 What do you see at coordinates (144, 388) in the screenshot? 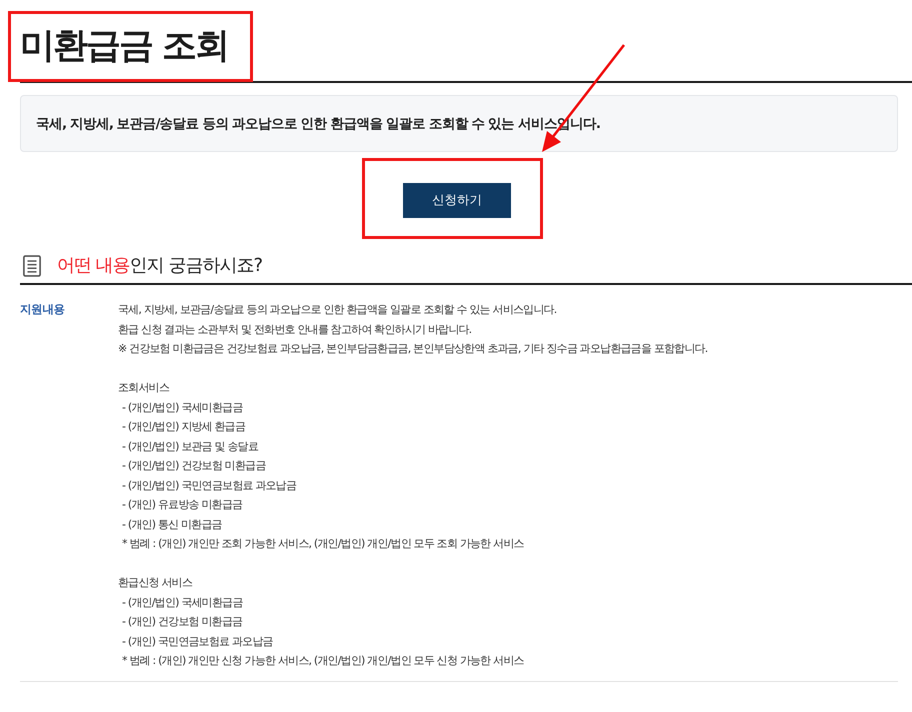
I see `detail-text: 조회서비스` at bounding box center [144, 388].